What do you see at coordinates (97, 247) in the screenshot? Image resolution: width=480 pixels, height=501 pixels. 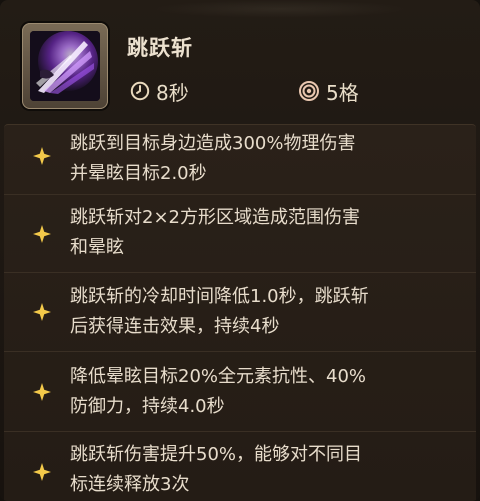 I see `effect-line: 和晕眩` at bounding box center [97, 247].